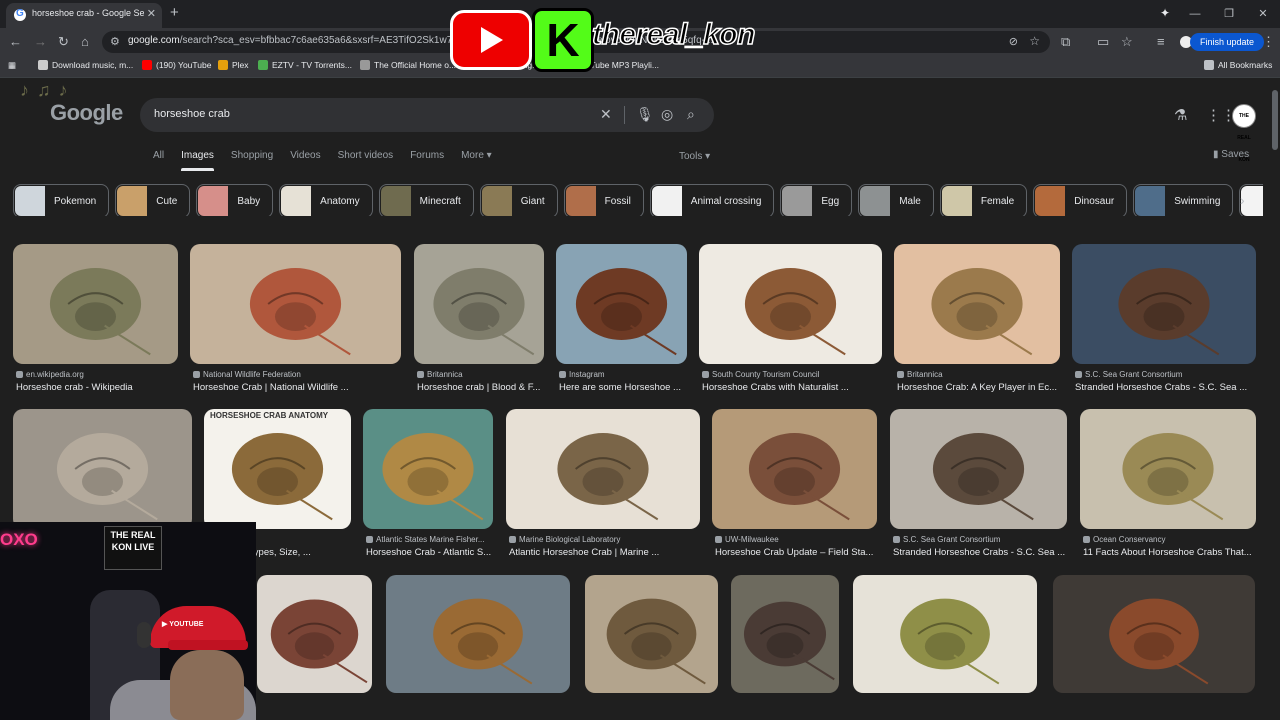 Image resolution: width=1280 pixels, height=720 pixels. I want to click on gemini-icon: ✦, so click(1165, 13).